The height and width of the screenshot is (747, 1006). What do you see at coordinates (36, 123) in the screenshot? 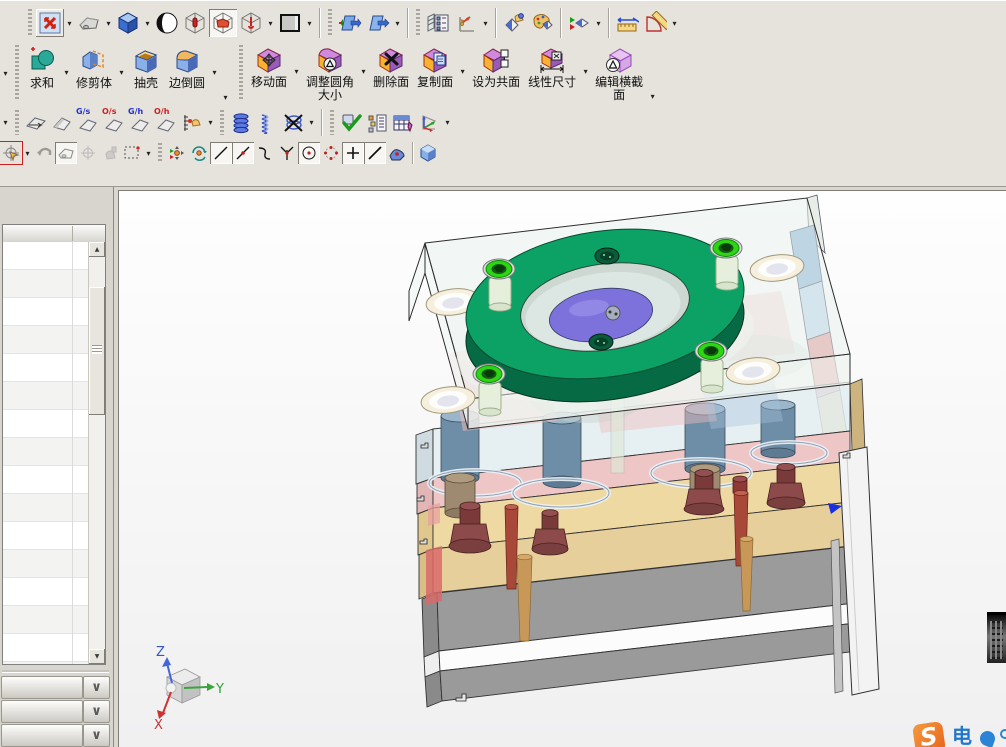
I see `draft-analysis-button` at bounding box center [36, 123].